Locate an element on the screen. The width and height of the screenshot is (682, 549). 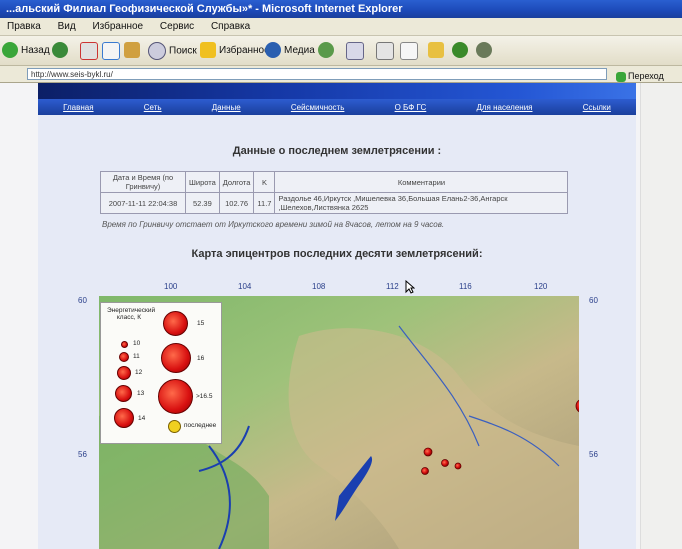
toolbar: Назад Поиск Избранное Медиа is located at coordinates (341, 51).